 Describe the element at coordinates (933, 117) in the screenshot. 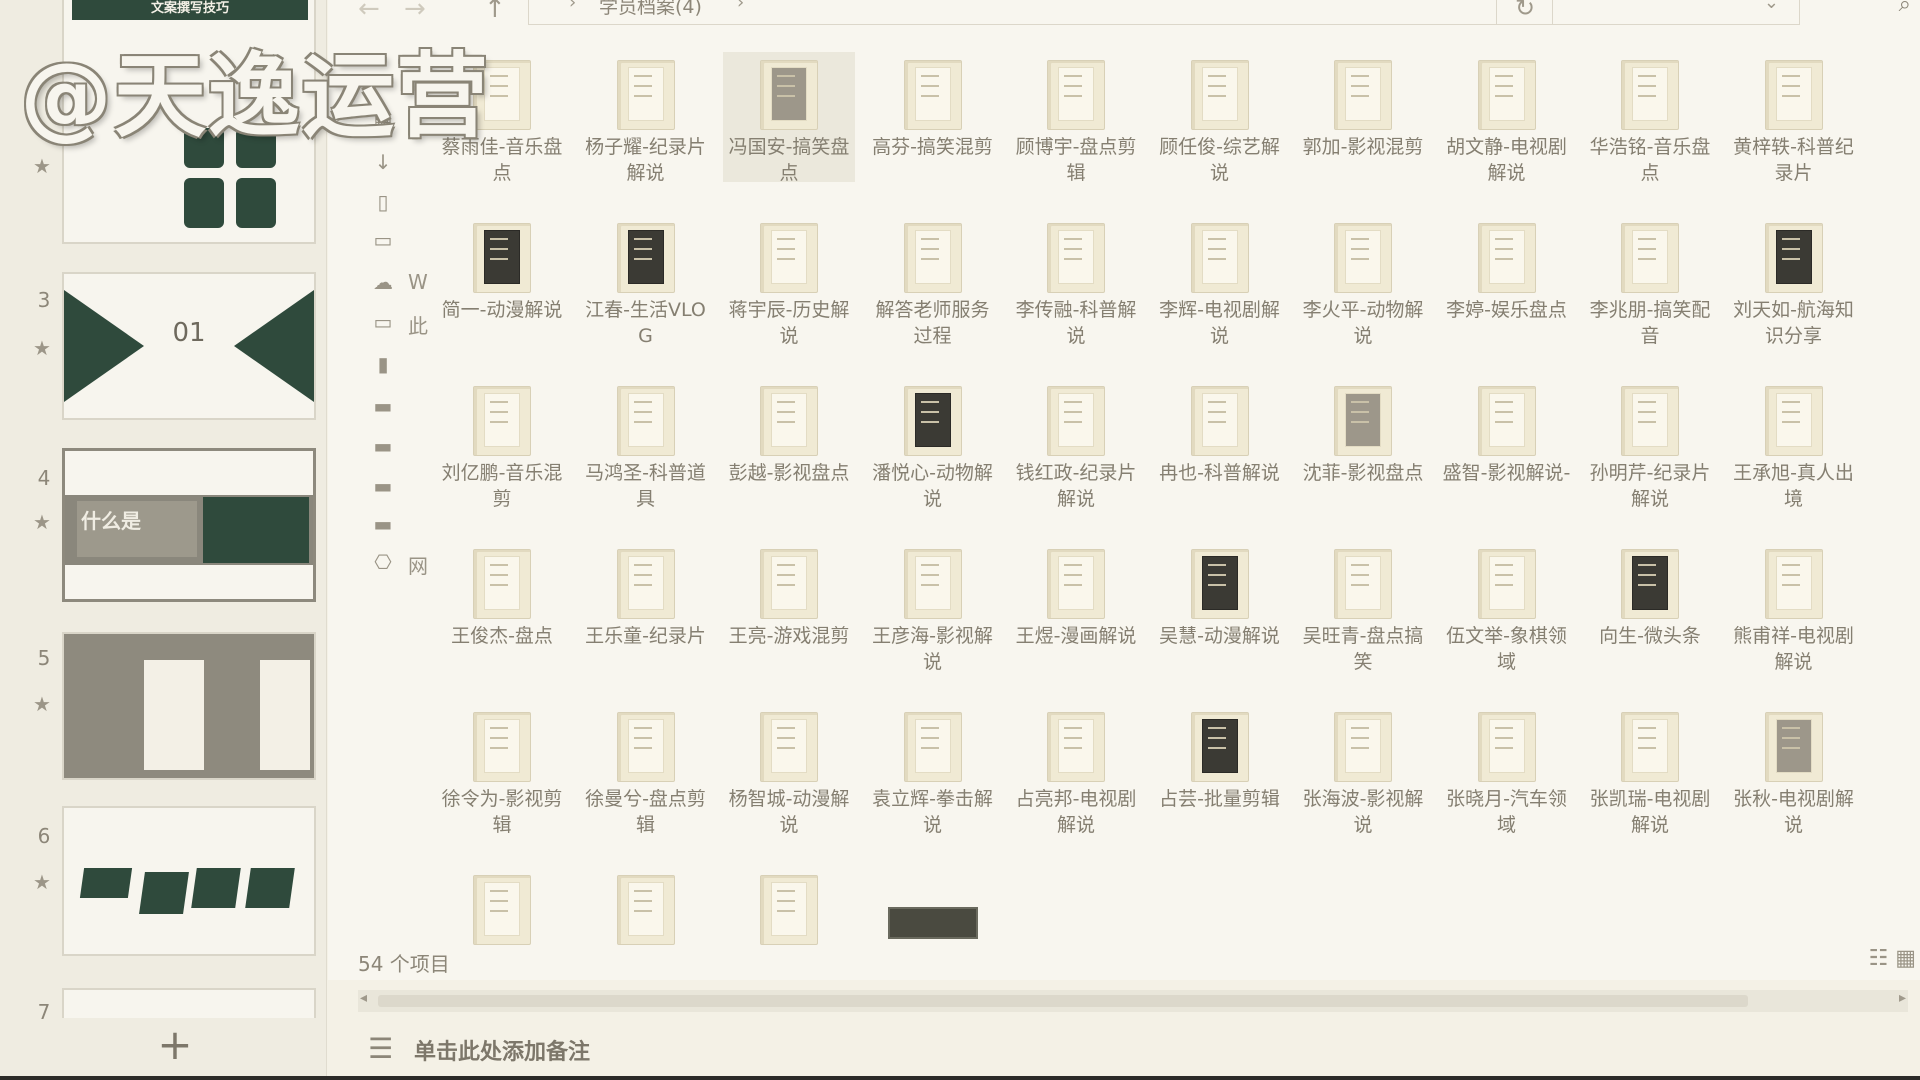

I see `folder-item: 高芬-搞笑混剪` at that location.